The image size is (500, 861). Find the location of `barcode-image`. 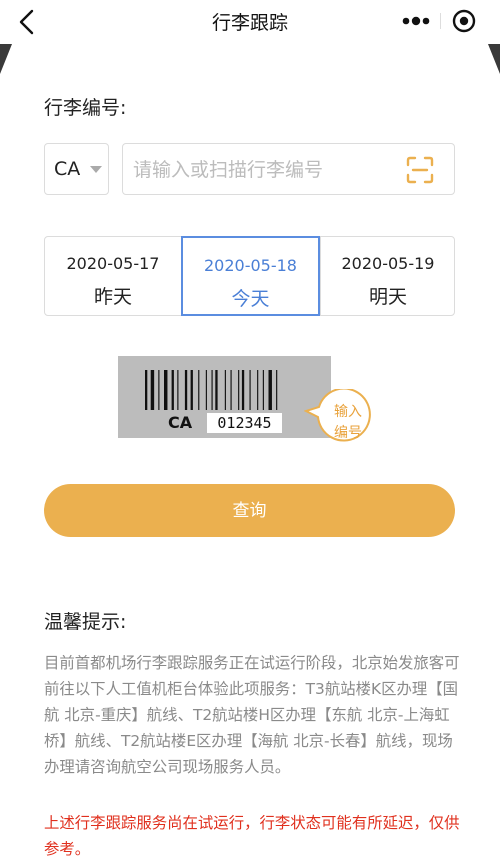

barcode-image is located at coordinates (211, 390).